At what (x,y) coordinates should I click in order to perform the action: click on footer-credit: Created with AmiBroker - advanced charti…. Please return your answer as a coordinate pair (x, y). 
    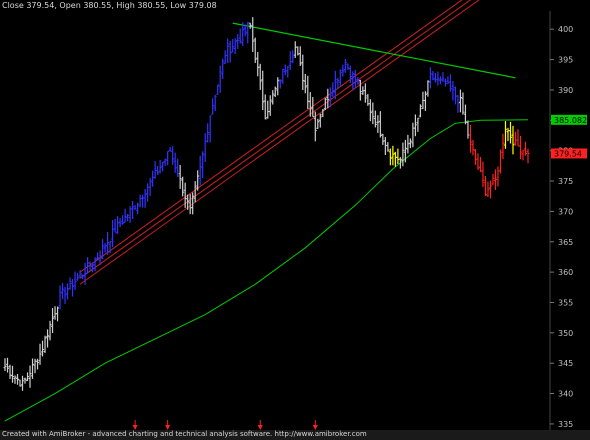
    Looking at the image, I should click on (184, 434).